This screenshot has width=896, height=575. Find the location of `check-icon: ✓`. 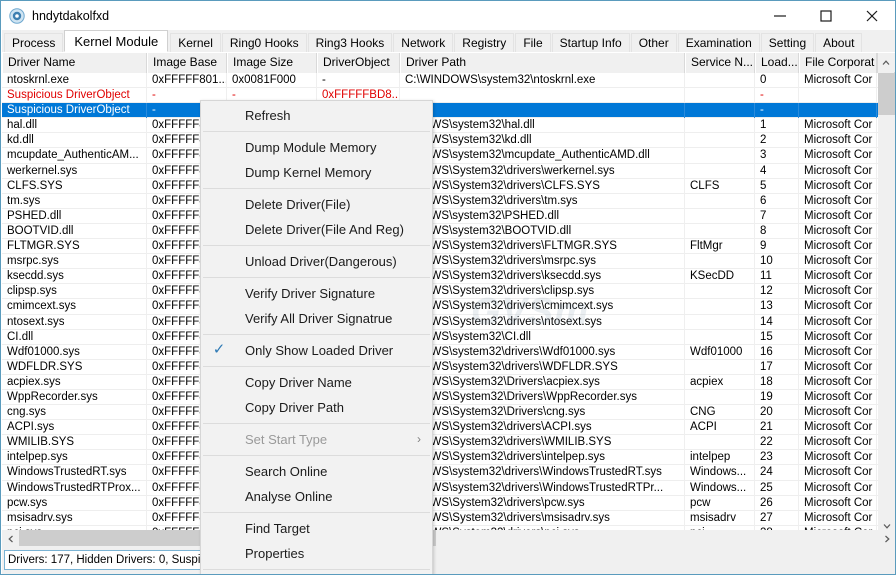

check-icon: ✓ is located at coordinates (219, 349).